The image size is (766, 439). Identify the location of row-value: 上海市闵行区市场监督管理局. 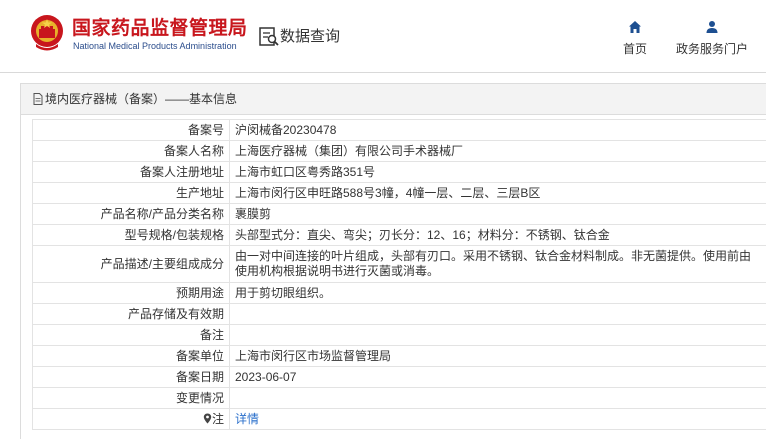
(498, 356).